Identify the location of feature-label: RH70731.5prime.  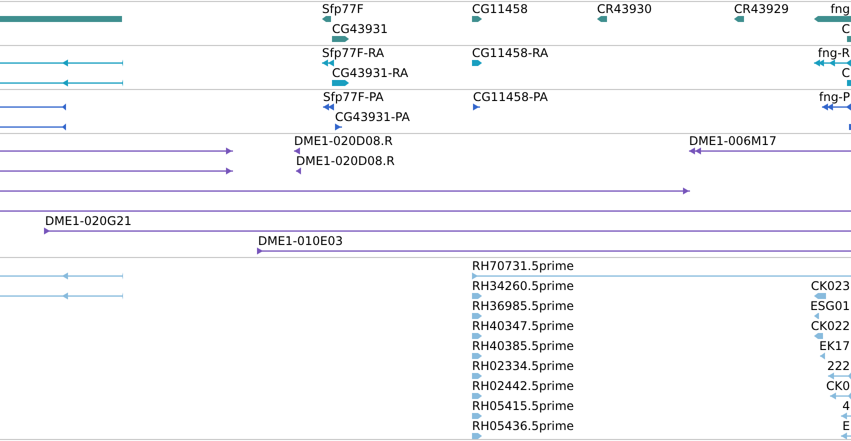
(523, 266).